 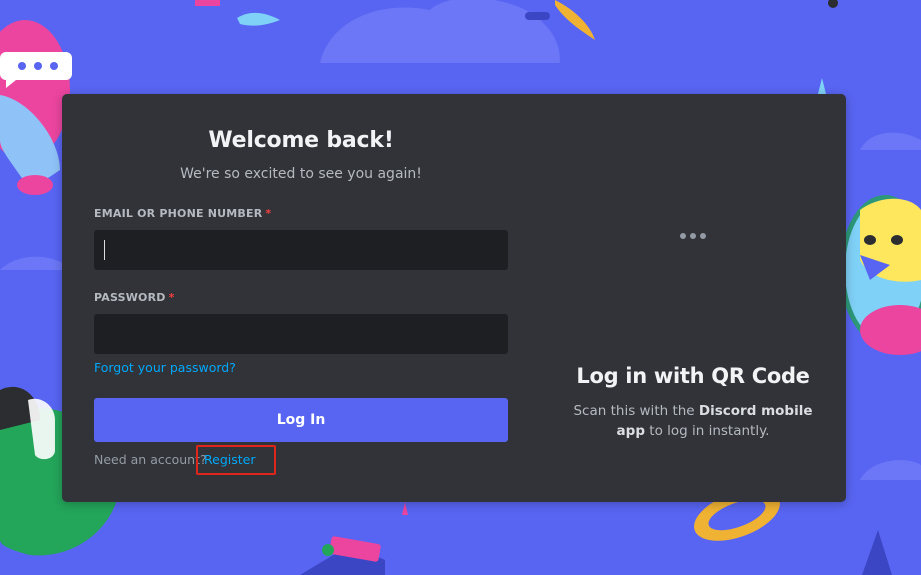 What do you see at coordinates (229, 459) in the screenshot?
I see `register-link: Register` at bounding box center [229, 459].